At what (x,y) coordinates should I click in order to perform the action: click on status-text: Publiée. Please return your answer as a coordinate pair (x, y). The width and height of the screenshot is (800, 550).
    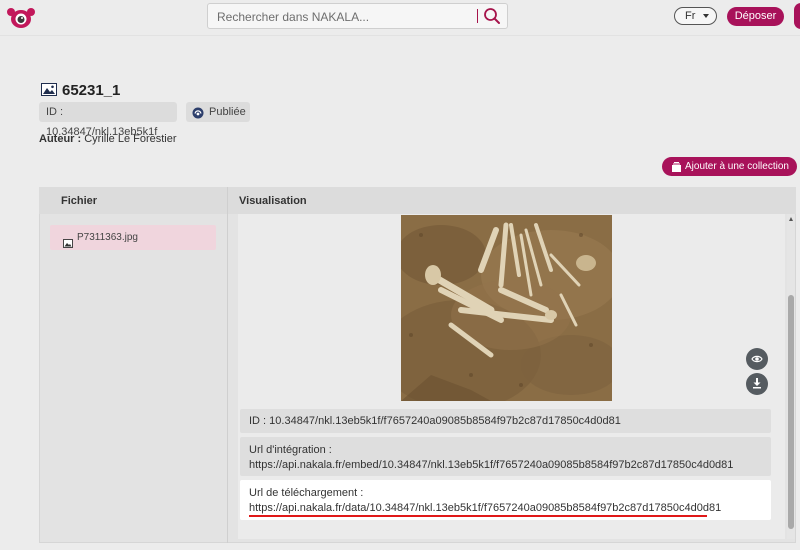
    Looking at the image, I should click on (227, 112).